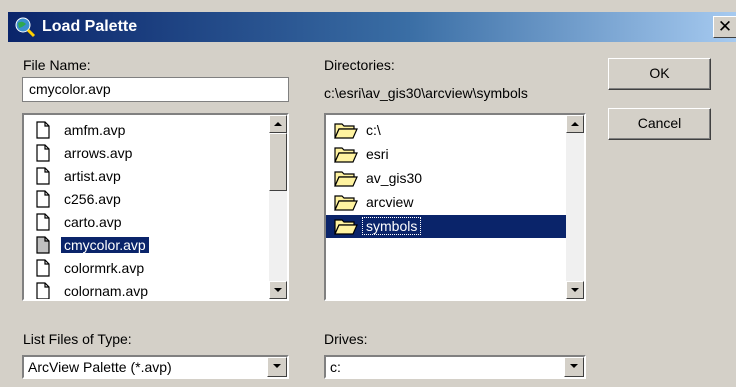  Describe the element at coordinates (394, 178) in the screenshot. I see `directory-name: av_gis30` at that location.